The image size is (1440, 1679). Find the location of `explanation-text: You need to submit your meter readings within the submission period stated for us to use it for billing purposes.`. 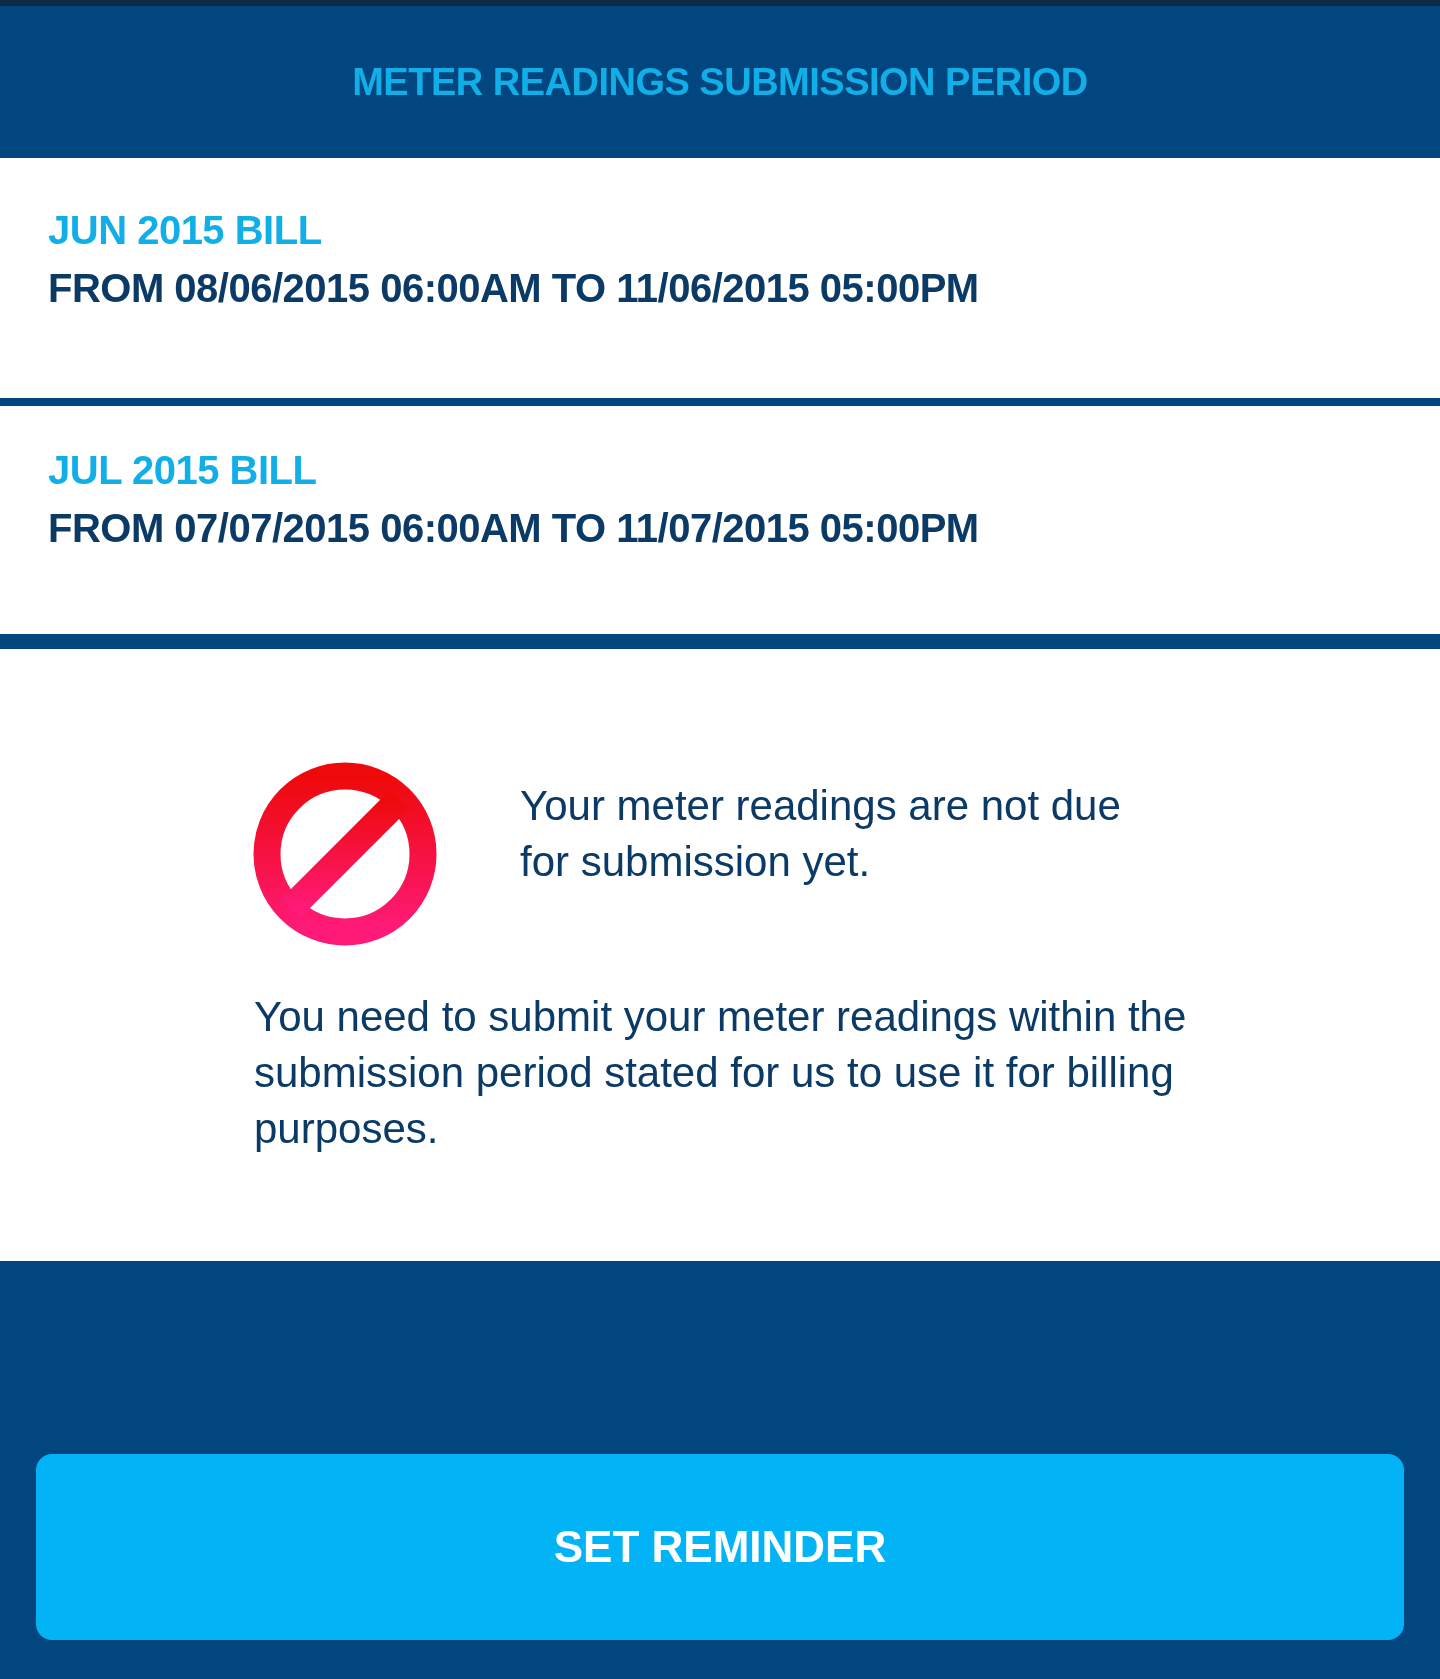

explanation-text: You need to submit your meter readings within the submission period stated for us to use it for billing purposes. is located at coordinates (721, 1073).